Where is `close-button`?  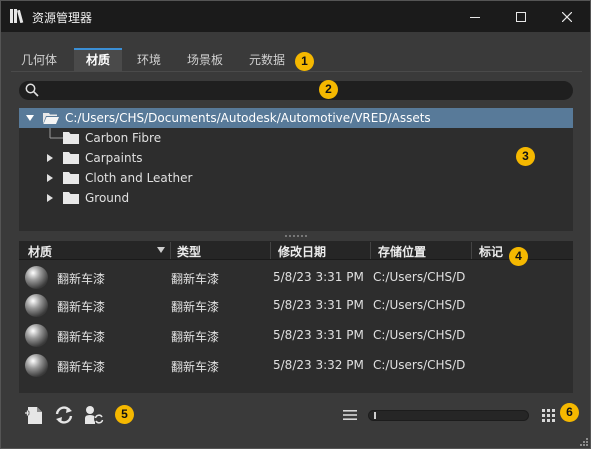 close-button is located at coordinates (567, 16).